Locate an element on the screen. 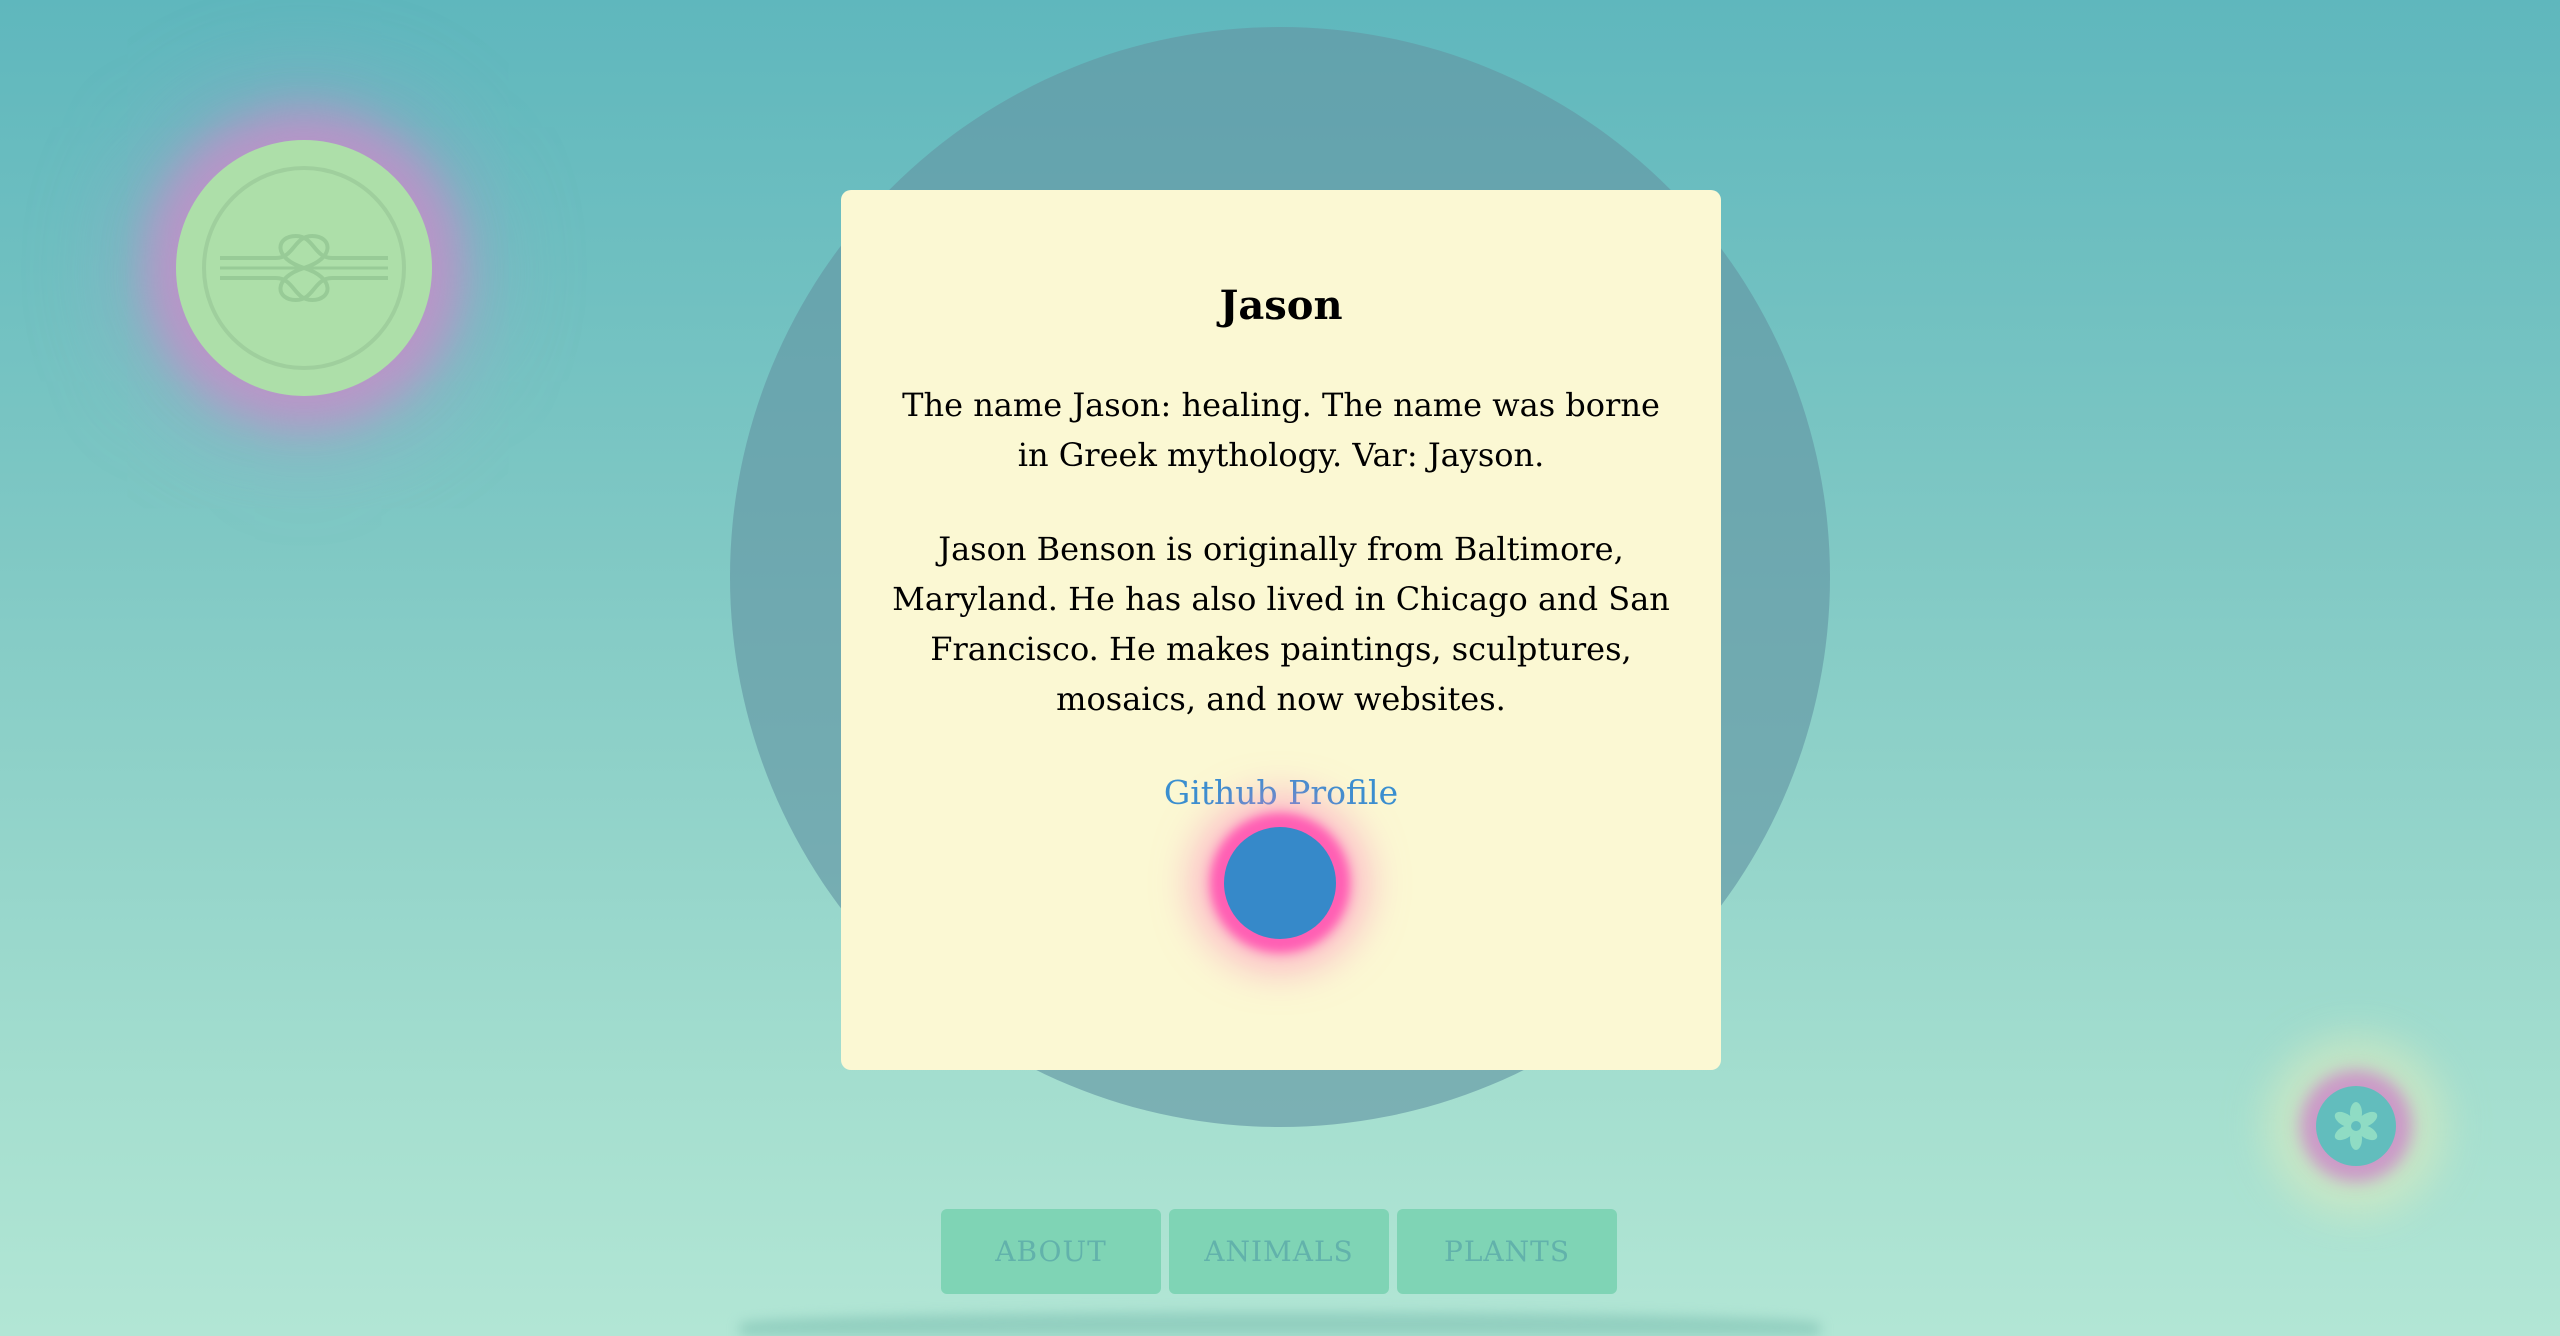 The image size is (2560, 1336). github-profile-link: Github Profile is located at coordinates (1281, 793).